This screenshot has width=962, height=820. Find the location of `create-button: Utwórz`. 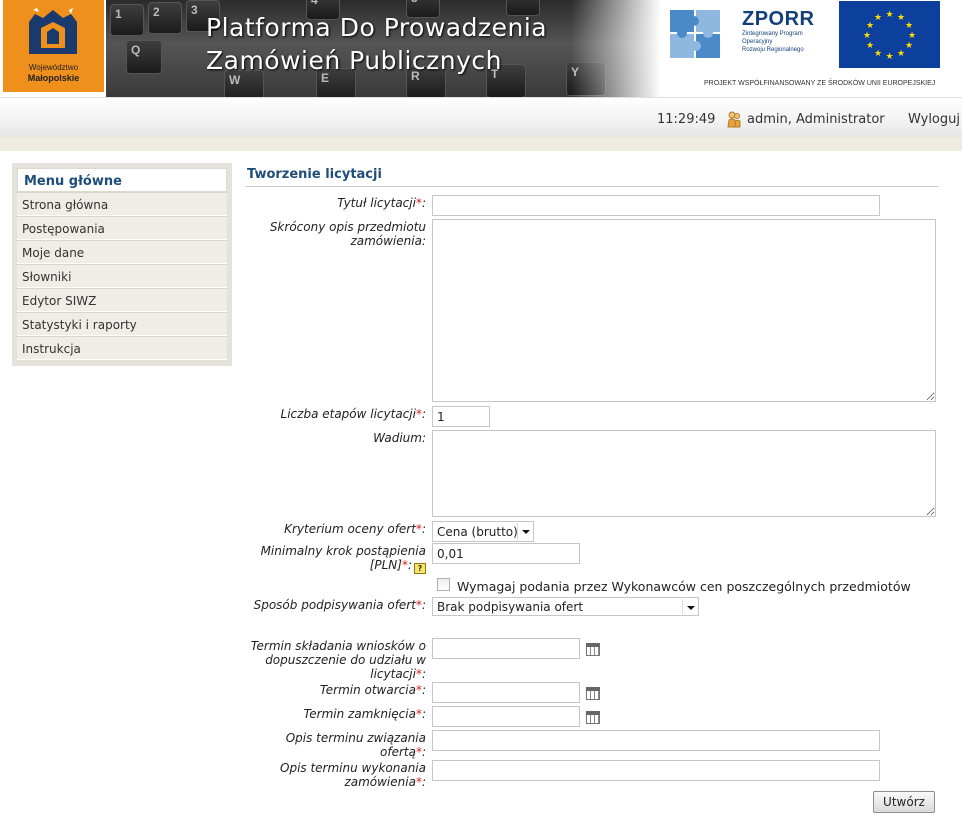

create-button: Utwórz is located at coordinates (904, 802).